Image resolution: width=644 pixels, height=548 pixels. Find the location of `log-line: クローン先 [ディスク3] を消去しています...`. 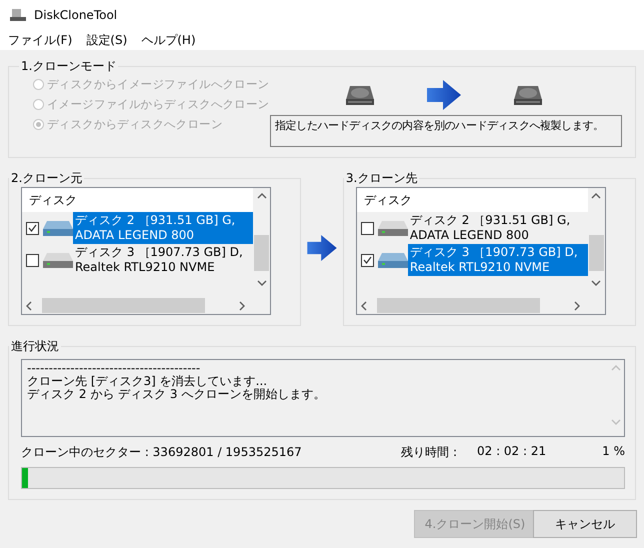

log-line: クローン先 [ディスク3] を消去しています... is located at coordinates (147, 381).